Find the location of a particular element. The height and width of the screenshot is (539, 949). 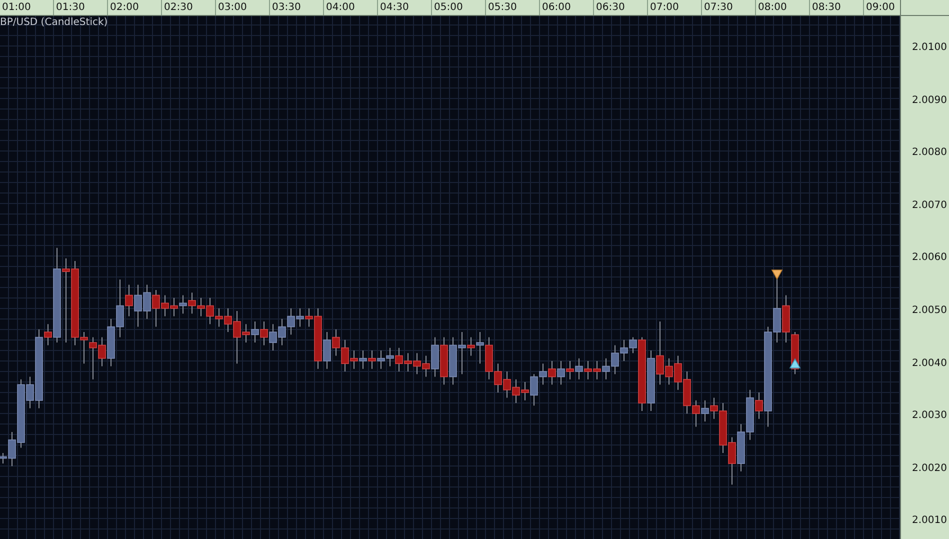

time-axis-label: 08:30 is located at coordinates (837, 7).